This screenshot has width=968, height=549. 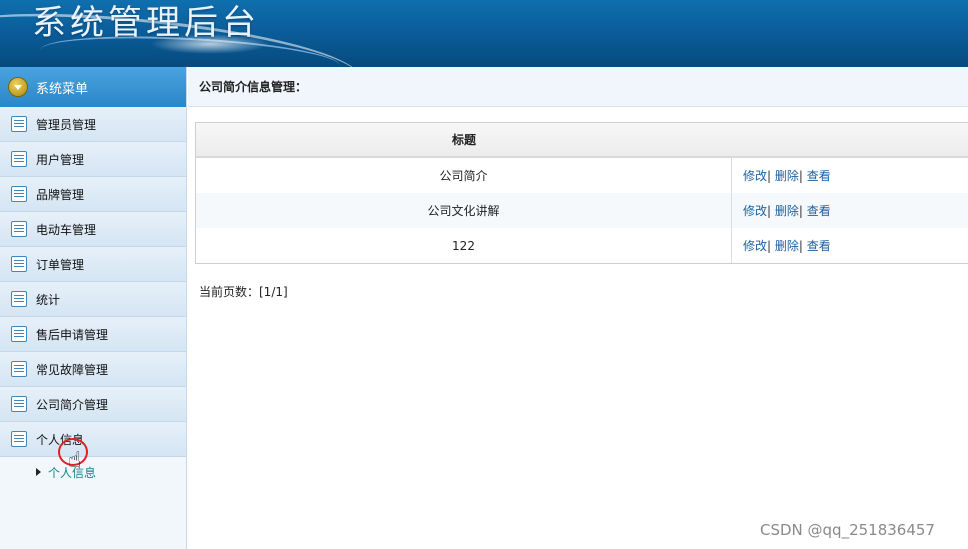 What do you see at coordinates (464, 175) in the screenshot?
I see `row-title: 公司简介` at bounding box center [464, 175].